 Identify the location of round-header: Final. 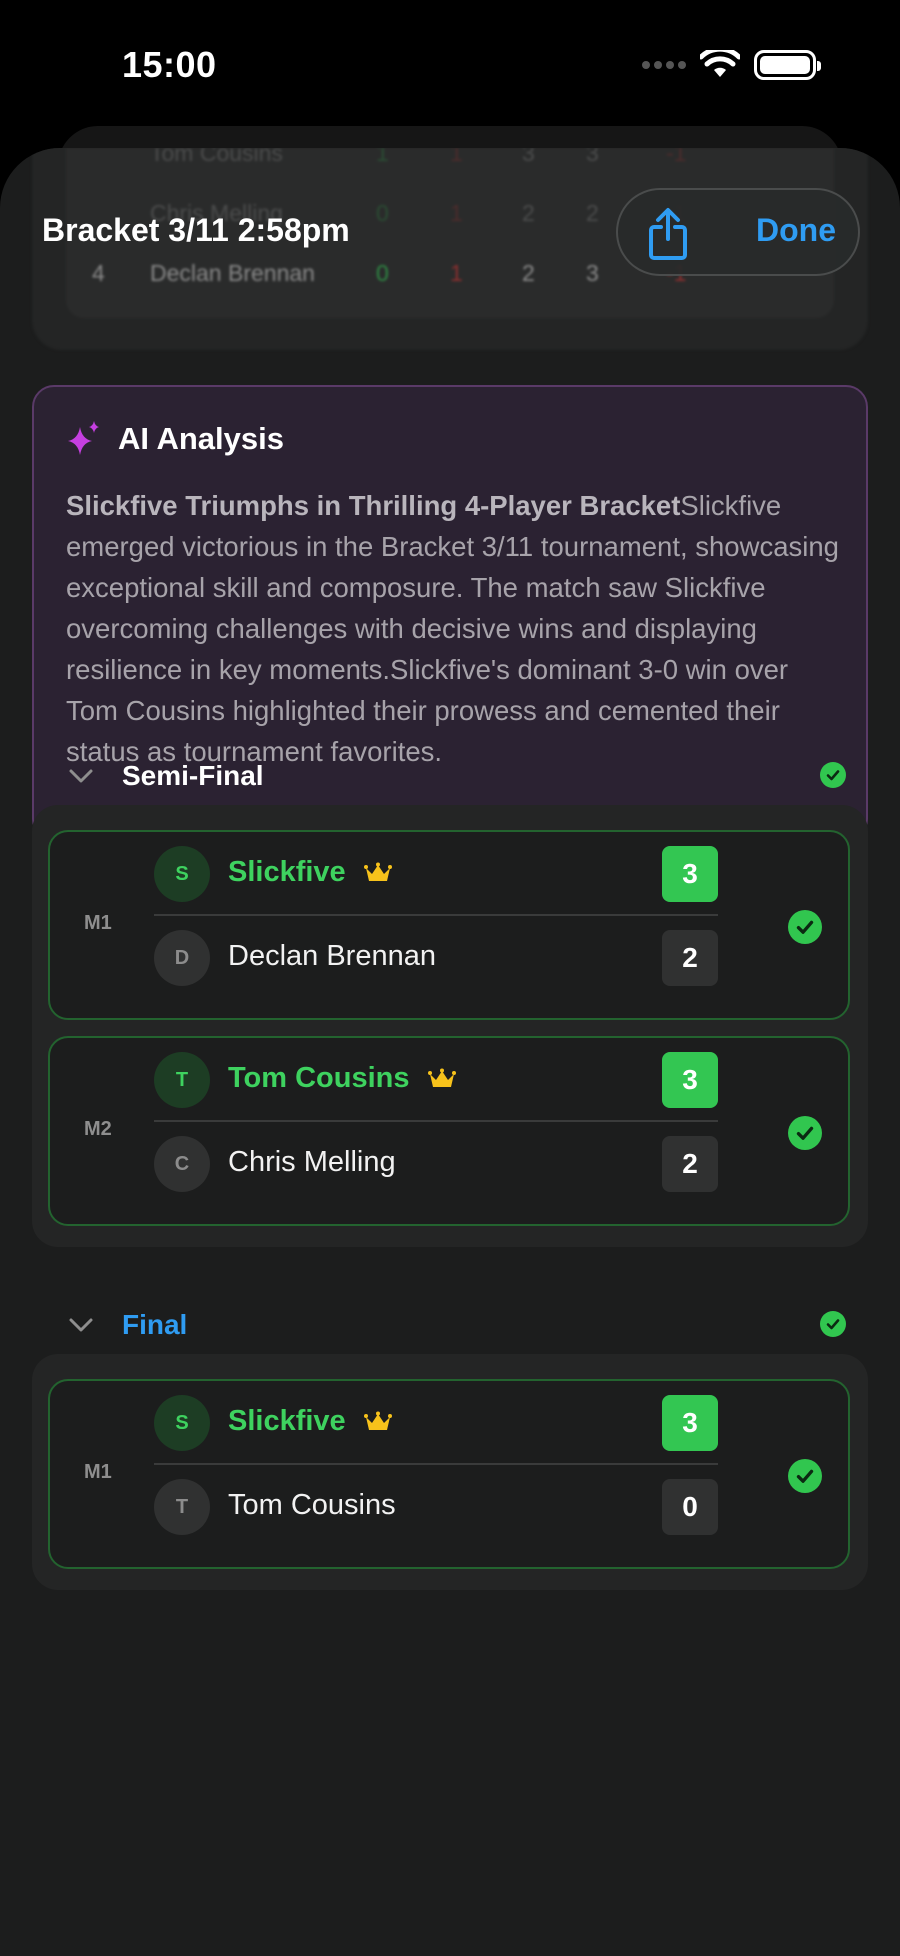
(456, 1325).